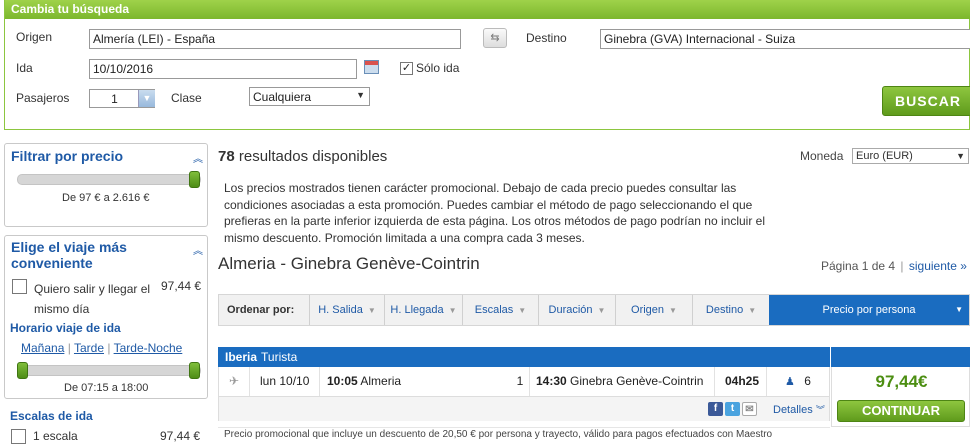  Describe the element at coordinates (275, 39) in the screenshot. I see `origin-input: Almería (LEI) - España` at that location.